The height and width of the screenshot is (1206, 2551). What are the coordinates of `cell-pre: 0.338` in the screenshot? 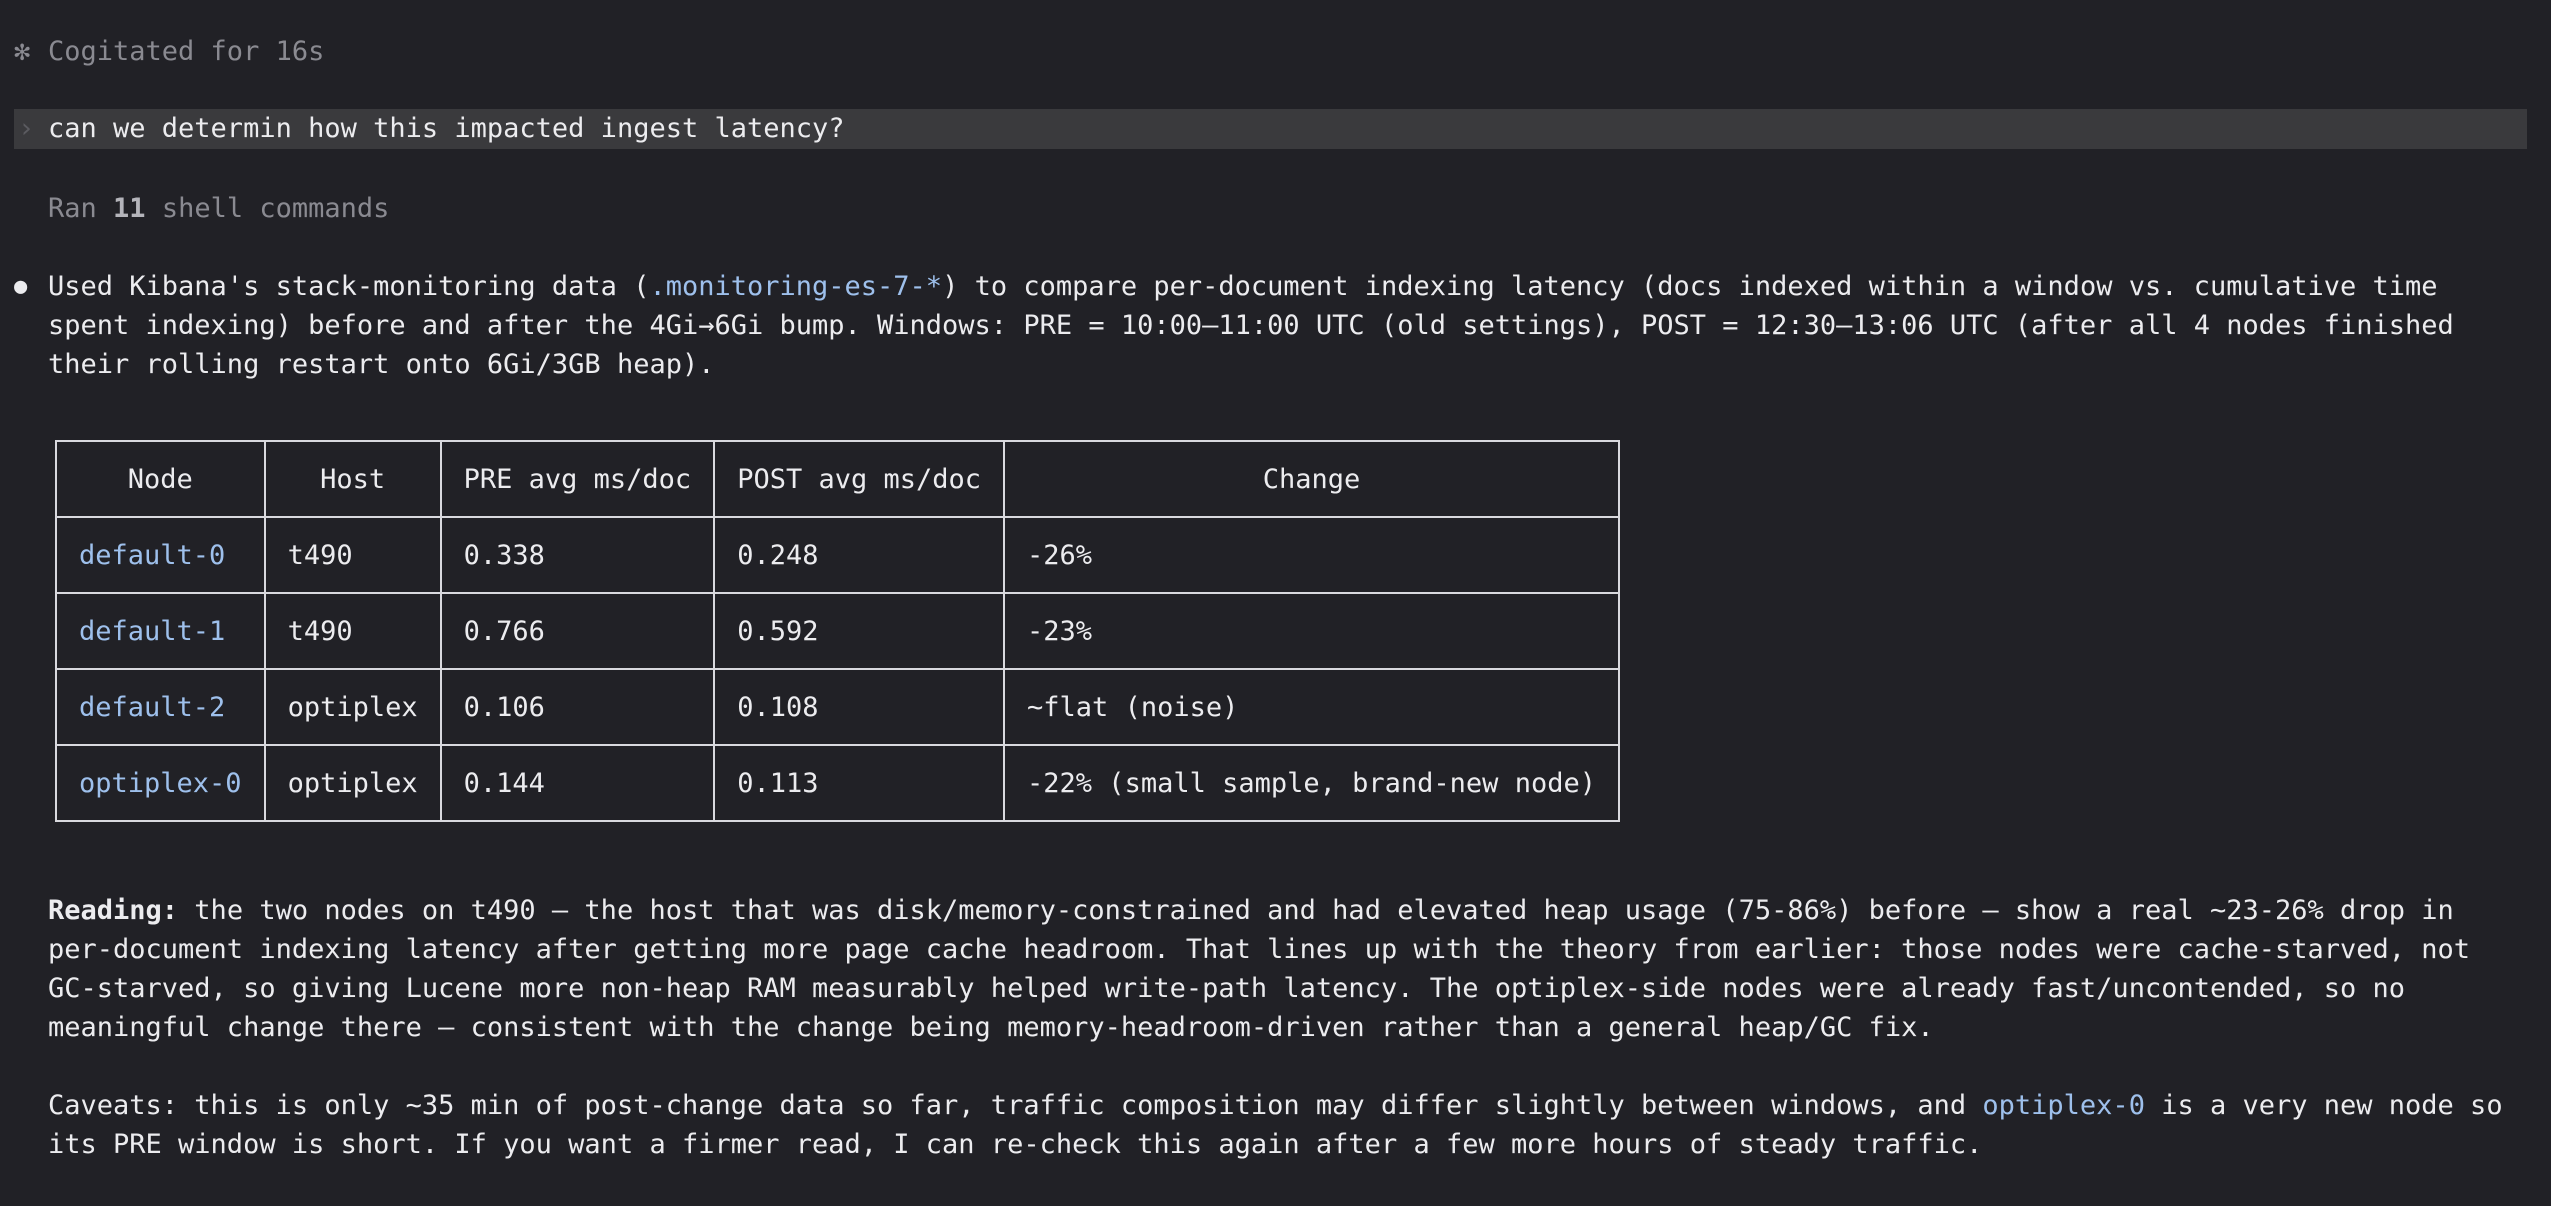 It's located at (577, 555).